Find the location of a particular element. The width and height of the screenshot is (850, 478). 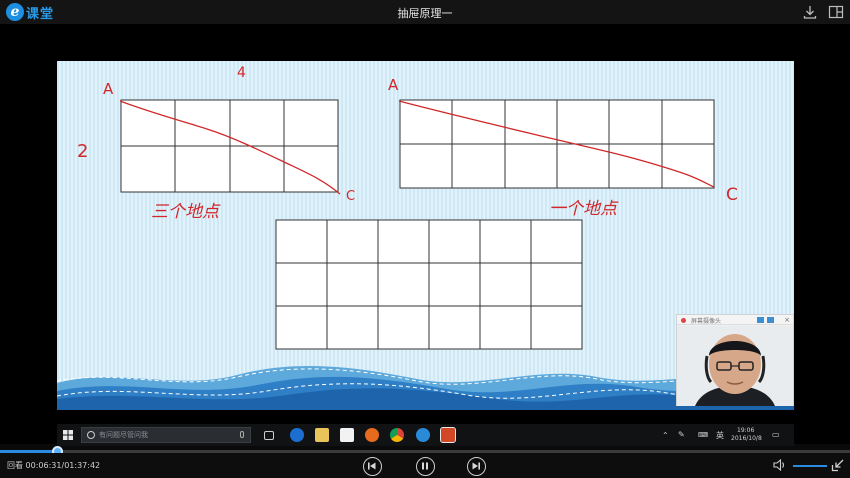

title-bar: e 课堂 抽屉原理一 is located at coordinates (425, 12).